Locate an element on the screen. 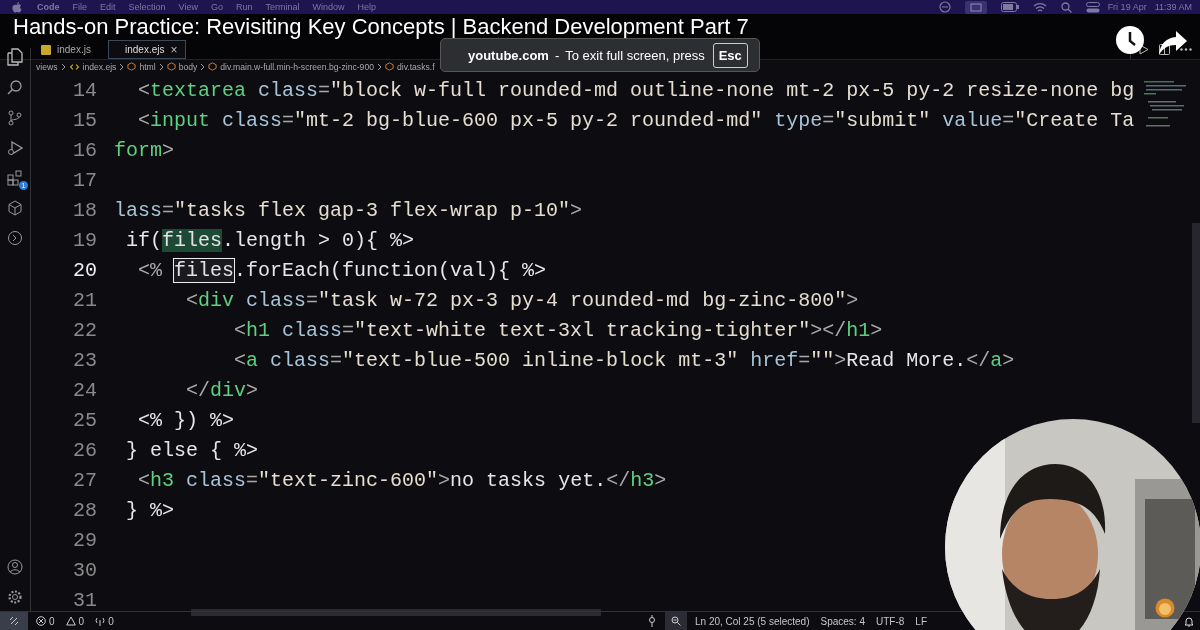 Image resolution: width=1200 pixels, height=630 pixels. cursor-position: Ln 20, Col 25 (5 selected) is located at coordinates (752, 621).